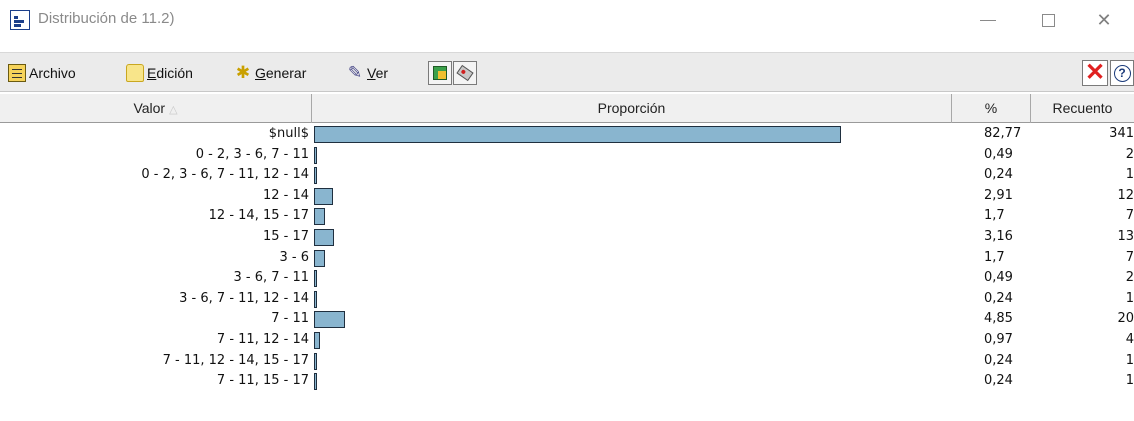  I want to click on cell-percent: 82,77, so click(1003, 133).